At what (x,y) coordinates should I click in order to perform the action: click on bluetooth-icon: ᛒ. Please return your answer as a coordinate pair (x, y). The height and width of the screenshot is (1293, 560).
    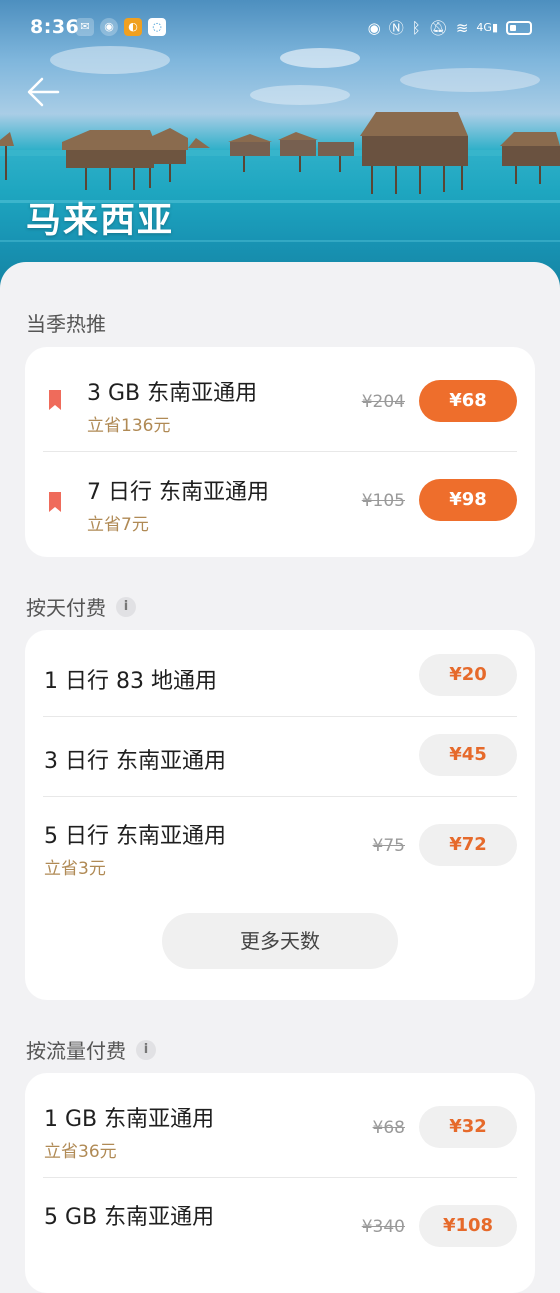
    Looking at the image, I should click on (416, 27).